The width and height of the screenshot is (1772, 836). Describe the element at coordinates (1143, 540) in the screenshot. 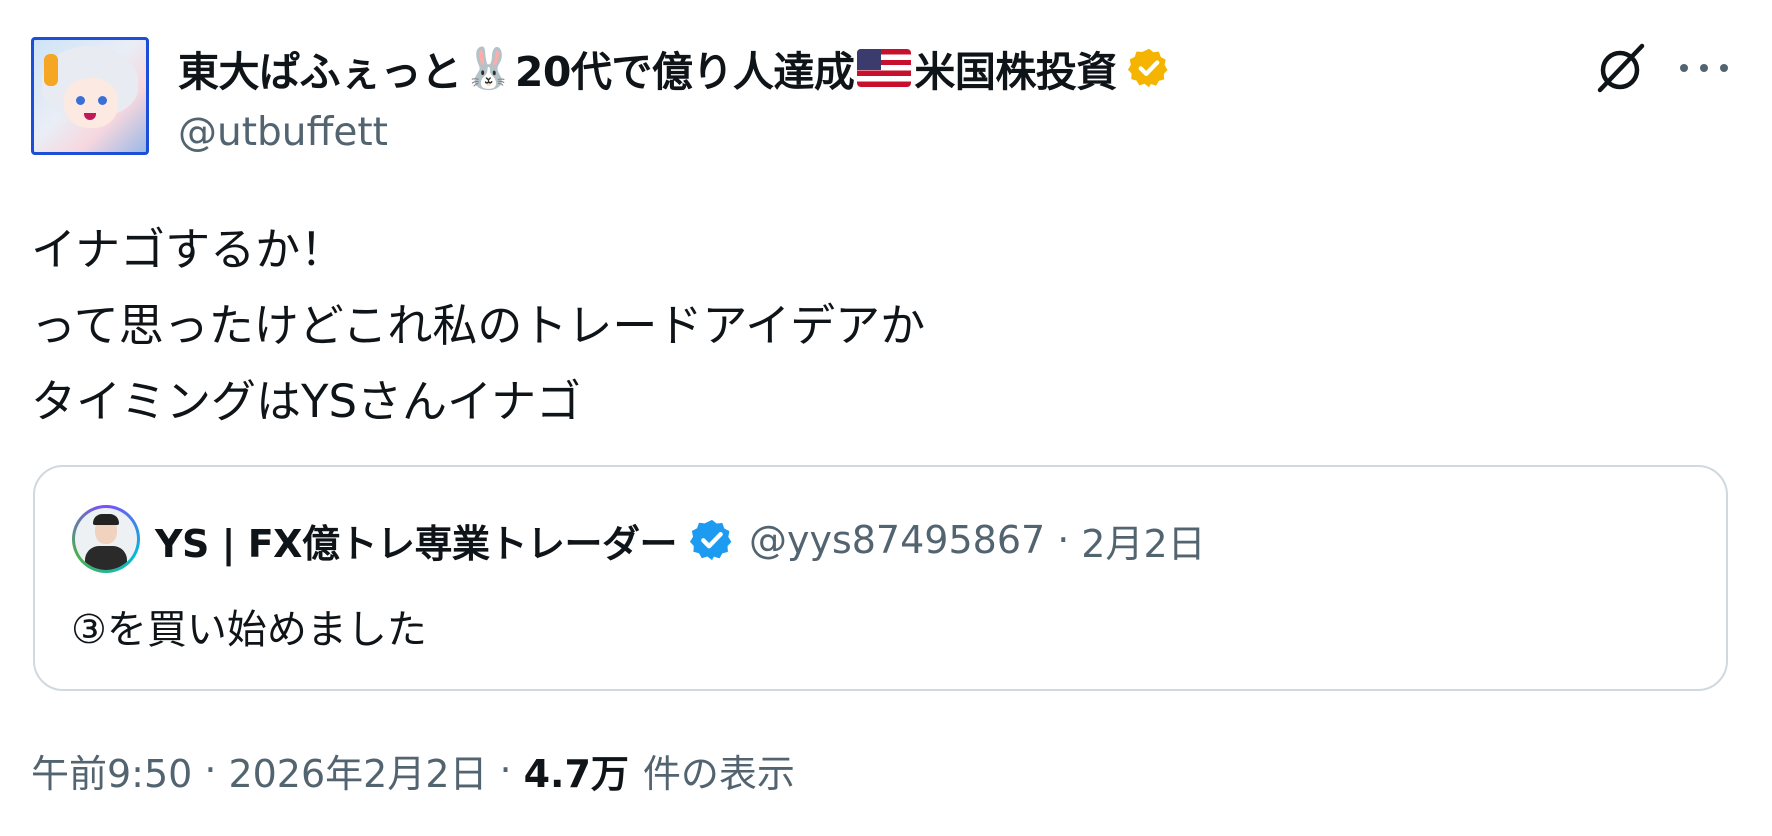

I see `quote-date: 2月2日` at that location.